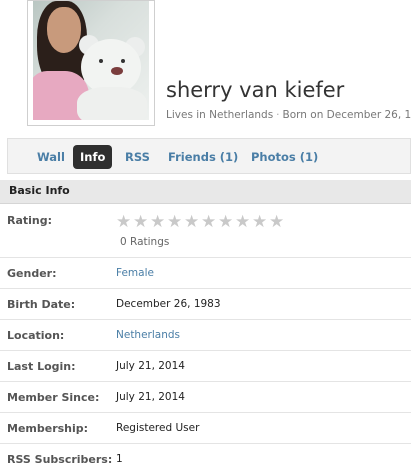 This screenshot has width=411, height=472. What do you see at coordinates (205, 192) in the screenshot?
I see `section-header: Basic Info` at bounding box center [205, 192].